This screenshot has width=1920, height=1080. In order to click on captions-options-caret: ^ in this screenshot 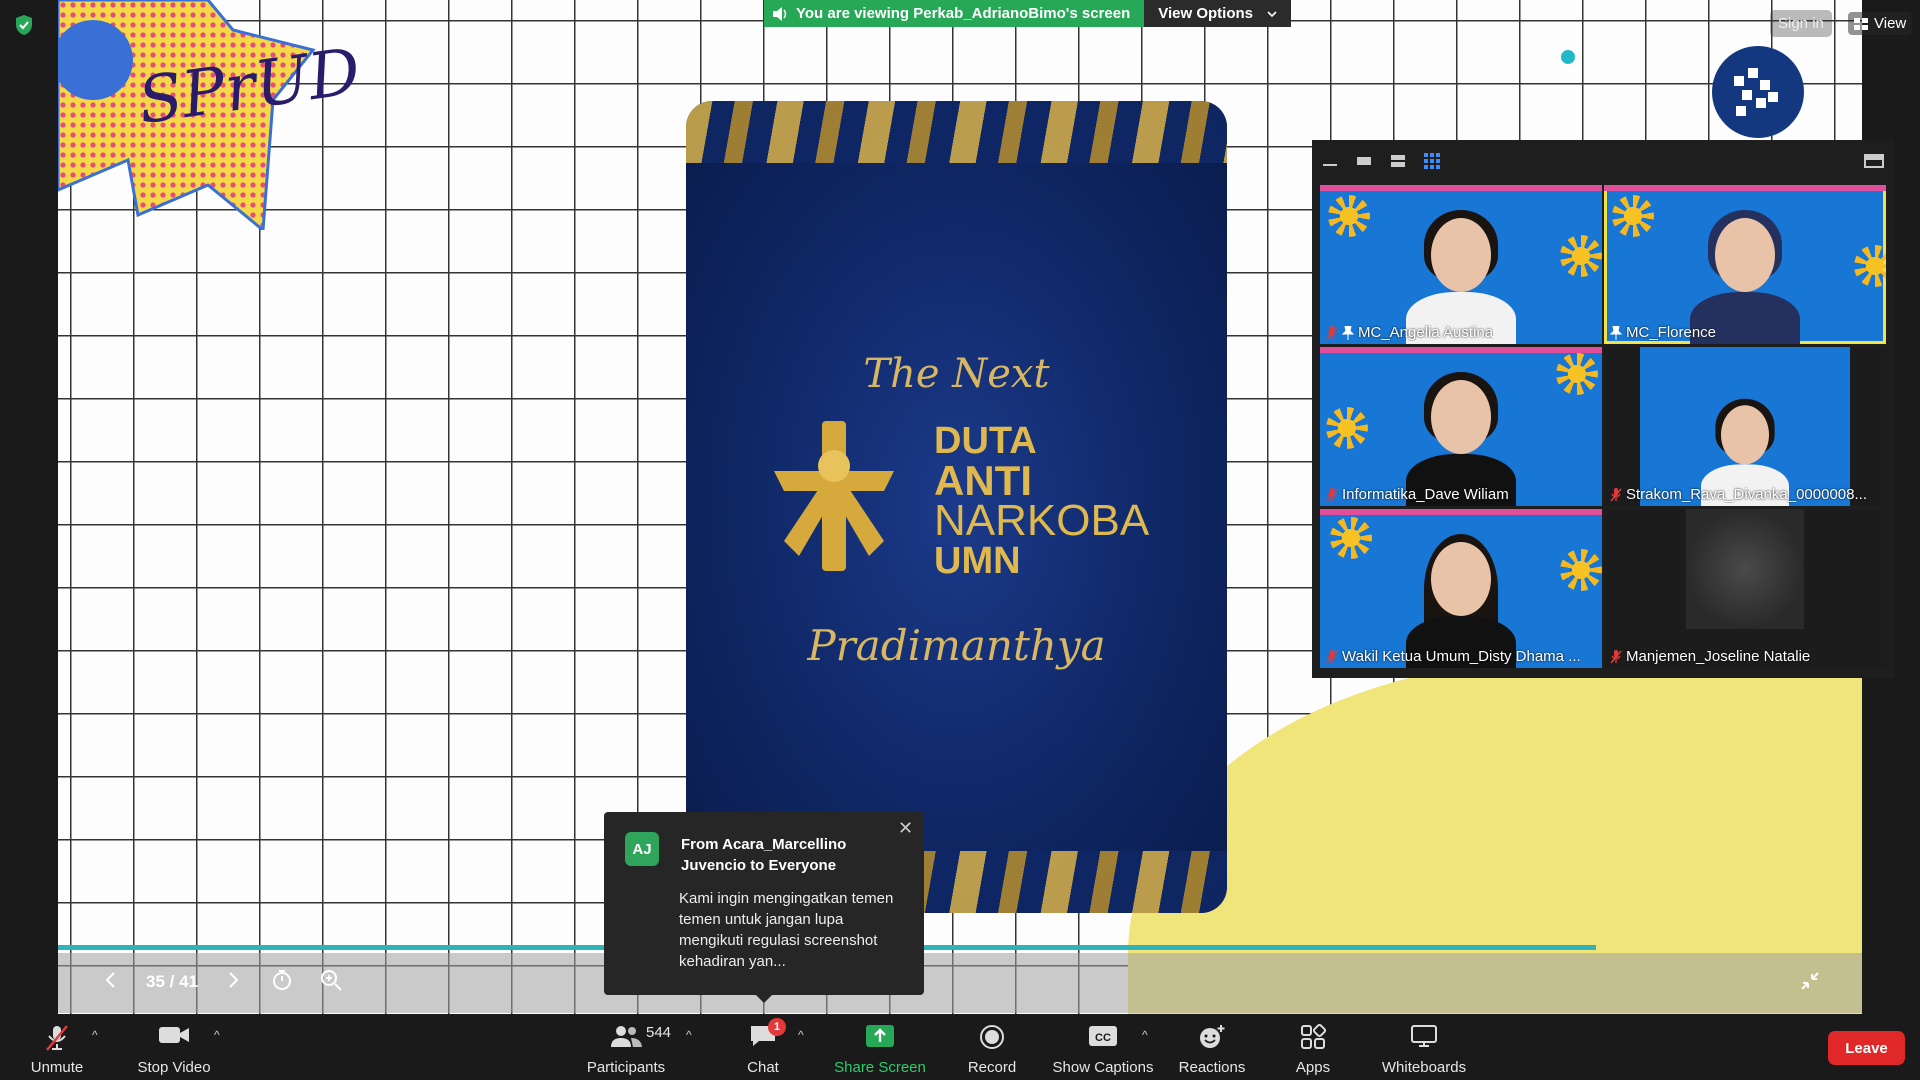, I will do `click(1145, 1035)`.